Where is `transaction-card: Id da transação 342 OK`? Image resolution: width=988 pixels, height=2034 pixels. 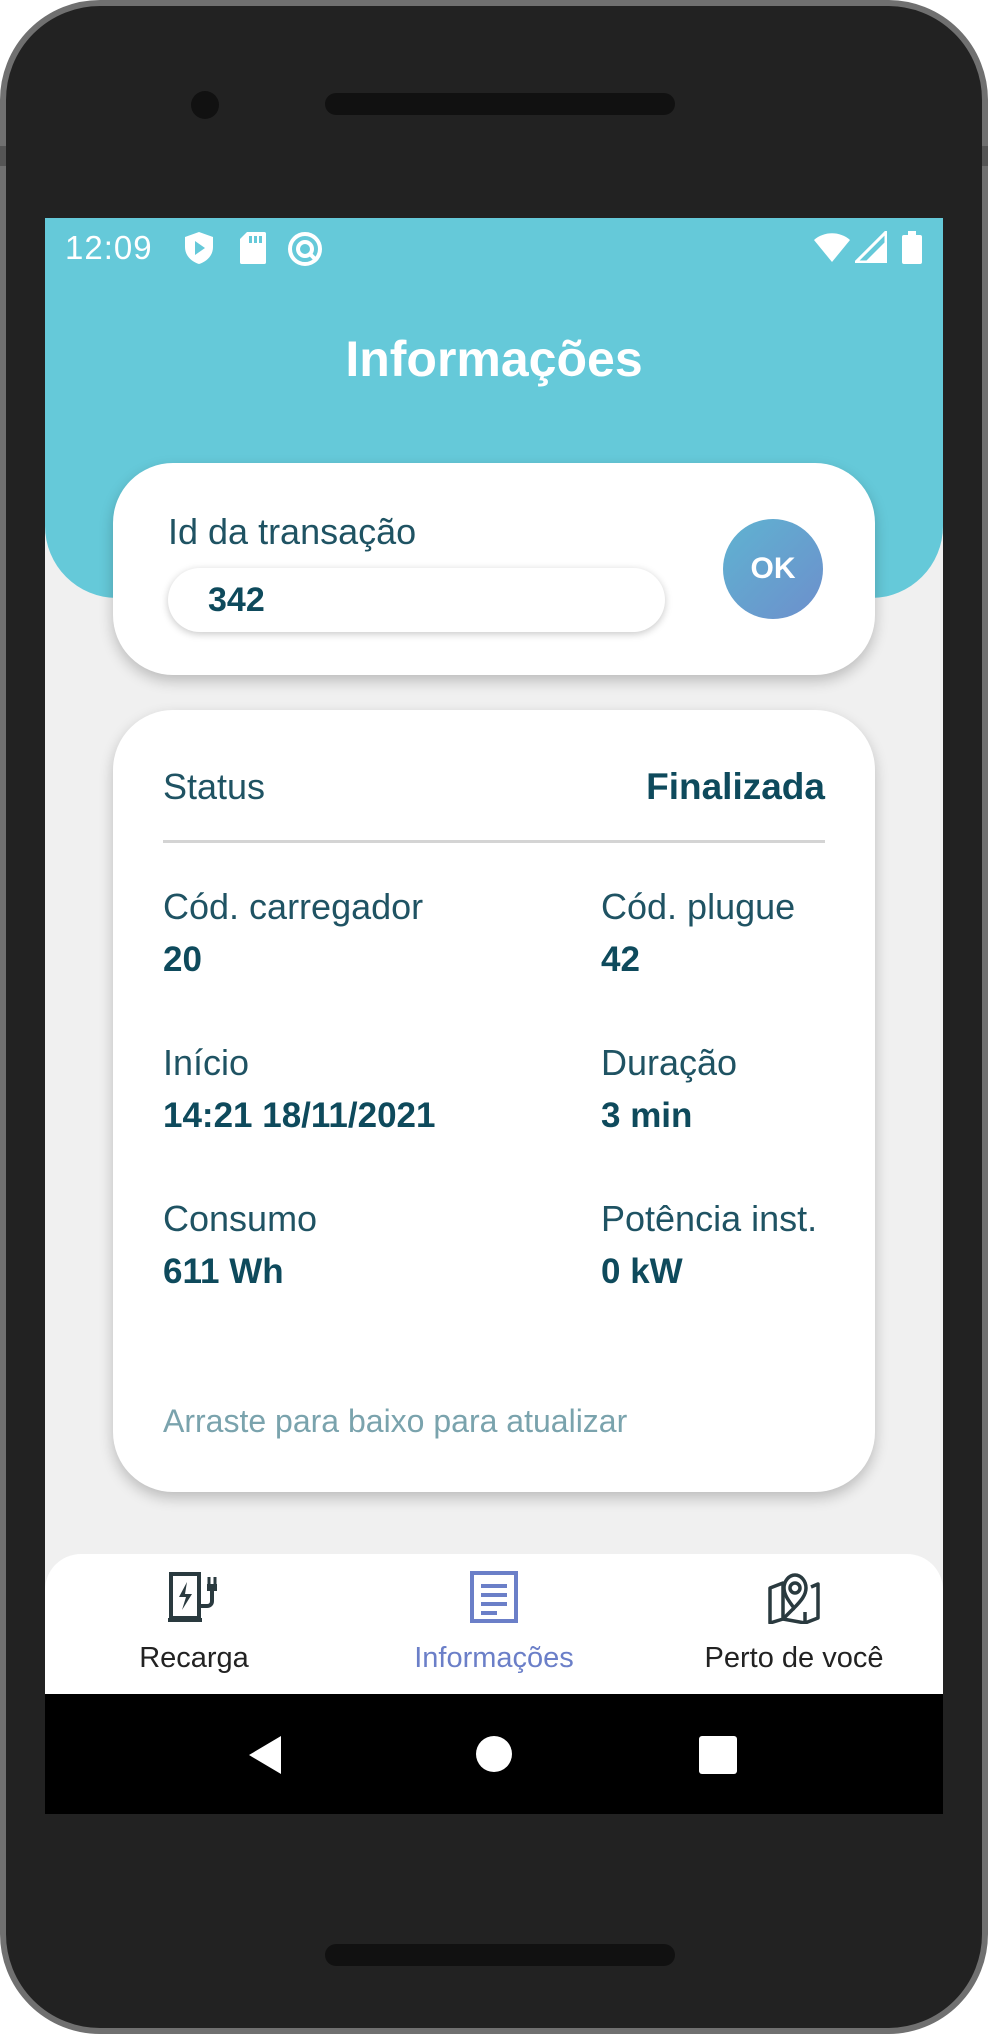 transaction-card: Id da transação 342 OK is located at coordinates (494, 569).